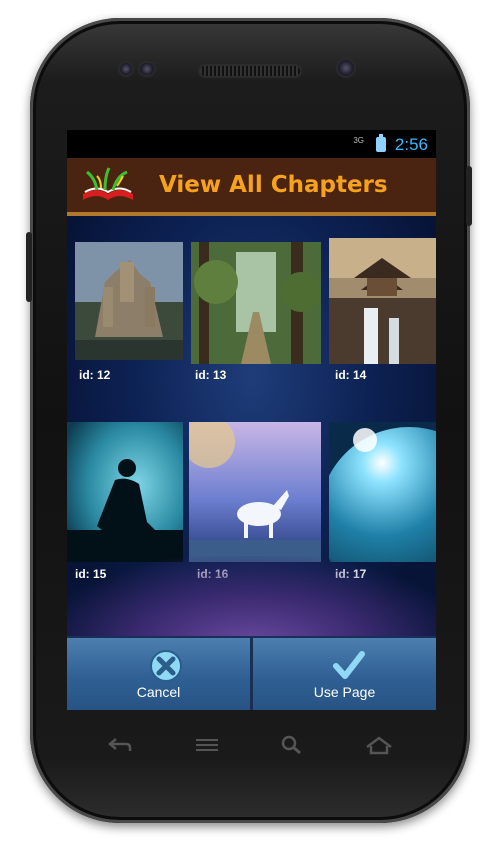  Describe the element at coordinates (207, 745) in the screenshot. I see `menu-icon` at that location.